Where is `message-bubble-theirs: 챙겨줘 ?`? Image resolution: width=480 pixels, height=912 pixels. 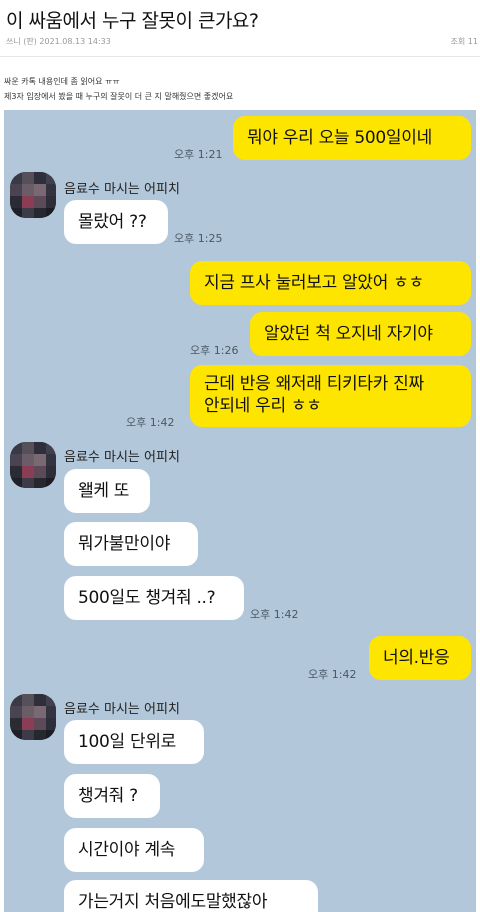
message-bubble-theirs: 챙겨줘 ? is located at coordinates (112, 796).